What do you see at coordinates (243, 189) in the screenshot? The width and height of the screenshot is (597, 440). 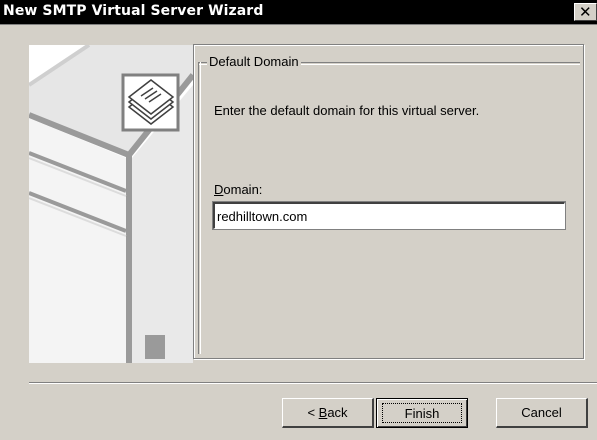 I see `domain-label-text: omain:` at bounding box center [243, 189].